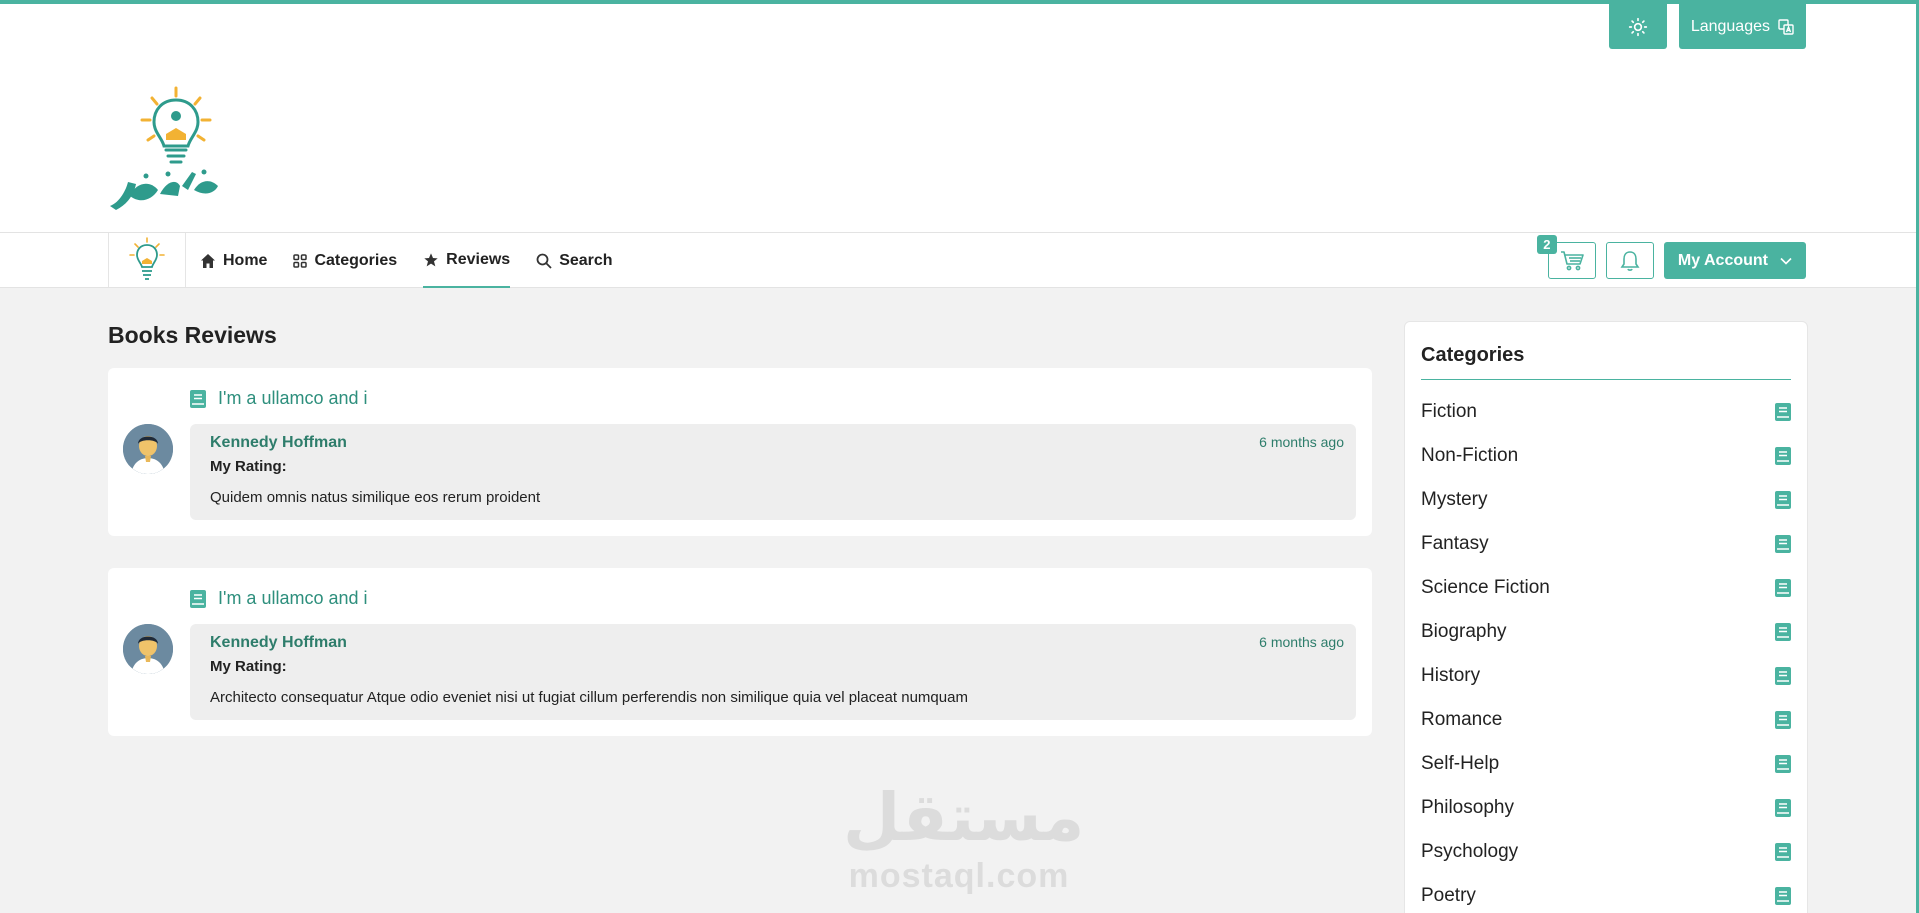 The image size is (1919, 913). What do you see at coordinates (1460, 763) in the screenshot?
I see `category-label: Self-Help` at bounding box center [1460, 763].